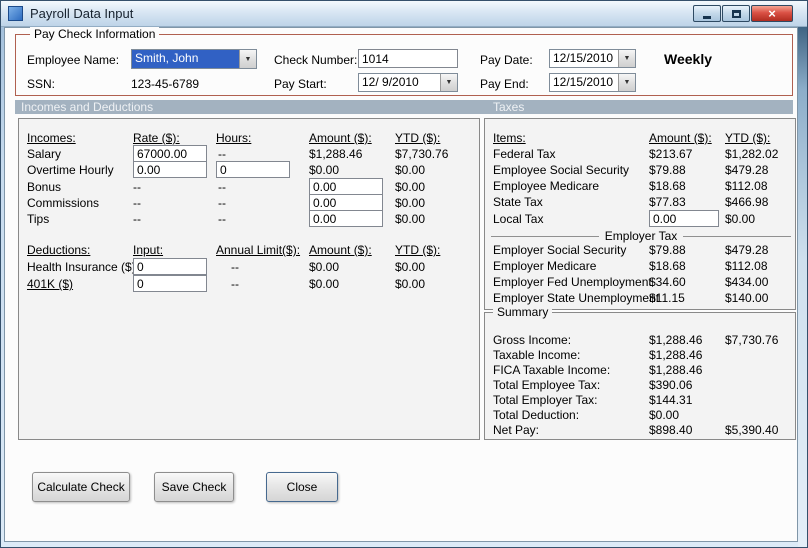 Image resolution: width=808 pixels, height=548 pixels. What do you see at coordinates (137, 219) in the screenshot?
I see `tips-rate-value: --` at bounding box center [137, 219].